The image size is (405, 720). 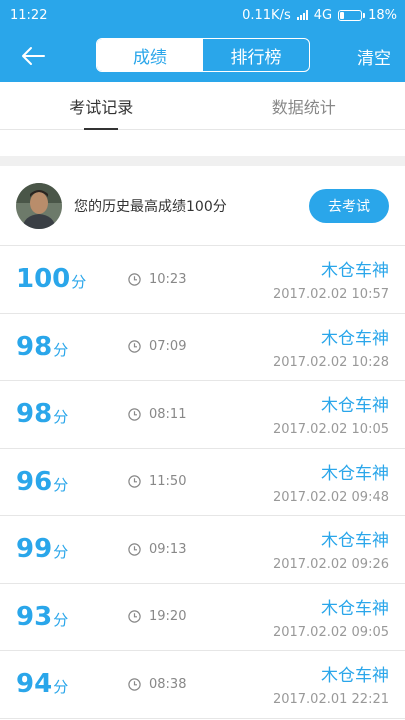 What do you see at coordinates (202, 347) in the screenshot?
I see `record-row: 98分 07:09 木仓车神 2017.02.02 10:28` at bounding box center [202, 347].